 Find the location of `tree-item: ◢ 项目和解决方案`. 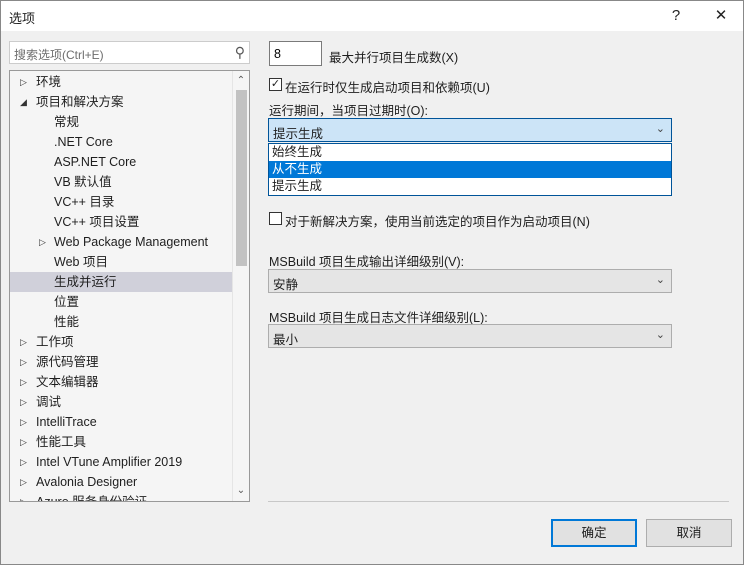

tree-item: ◢ 项目和解决方案 is located at coordinates (121, 102).